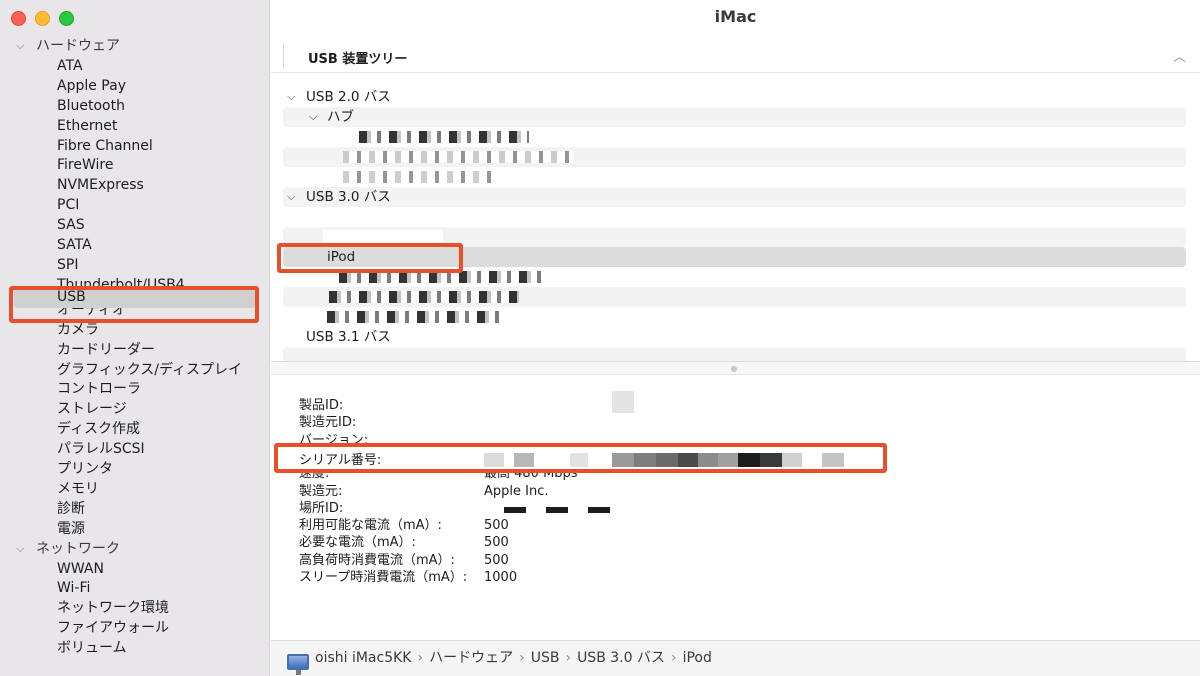 This screenshot has width=1200, height=676. Describe the element at coordinates (328, 423) in the screenshot. I see `detail-row: 製造元ID:` at that location.